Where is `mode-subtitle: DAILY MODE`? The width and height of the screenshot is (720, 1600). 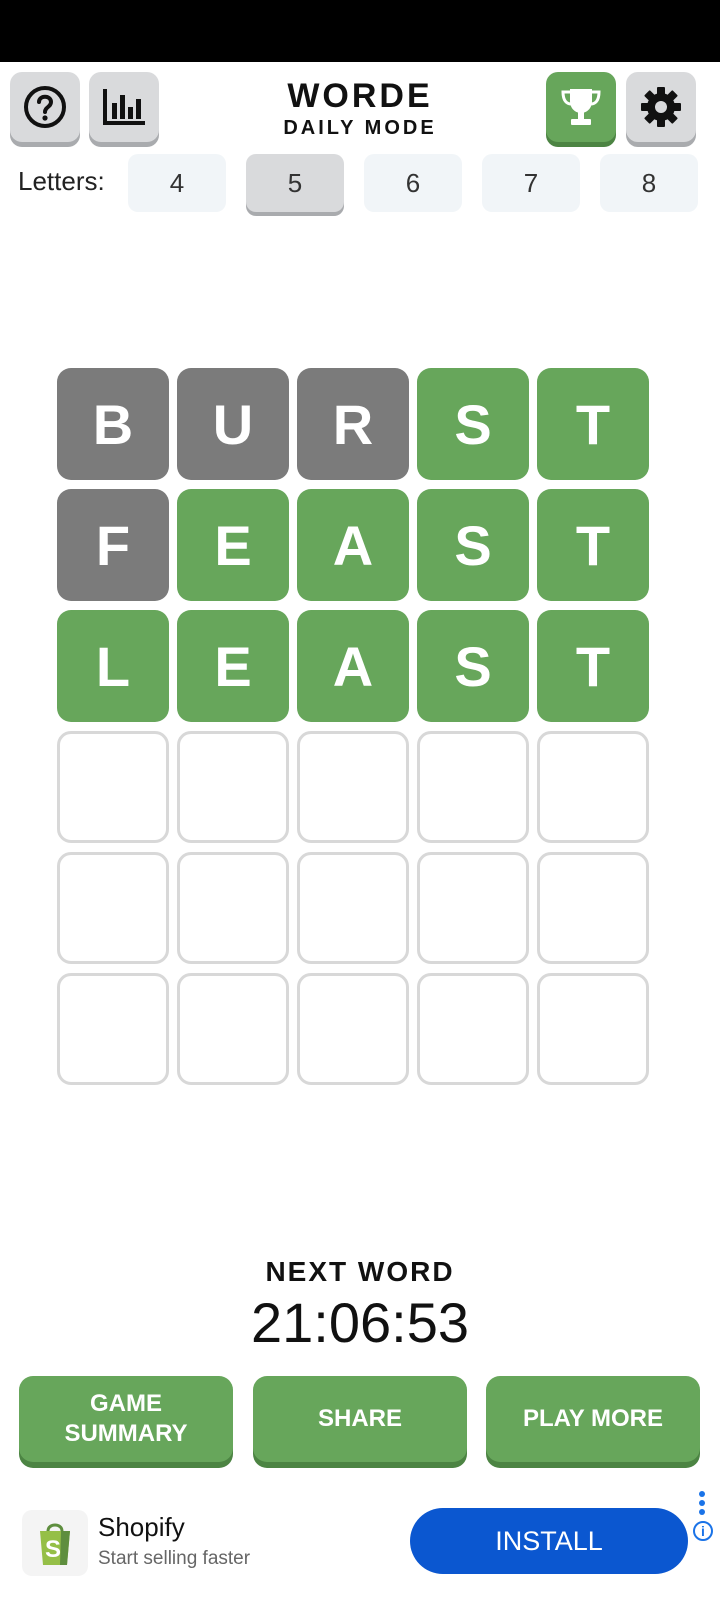 mode-subtitle: DAILY MODE is located at coordinates (360, 128).